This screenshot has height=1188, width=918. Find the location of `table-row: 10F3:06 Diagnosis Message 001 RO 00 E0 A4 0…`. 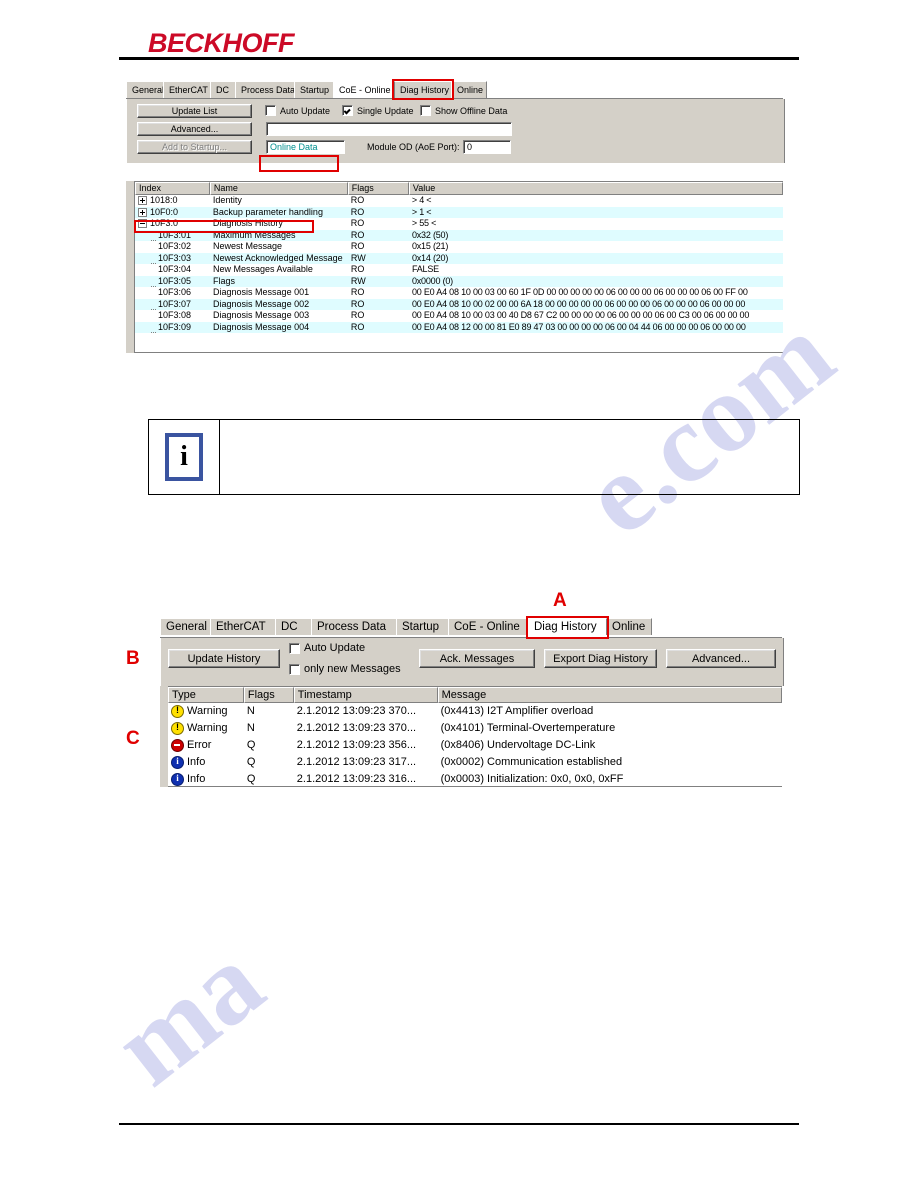

table-row: 10F3:06 Diagnosis Message 001 RO 00 E0 A4 0… is located at coordinates (459, 293).